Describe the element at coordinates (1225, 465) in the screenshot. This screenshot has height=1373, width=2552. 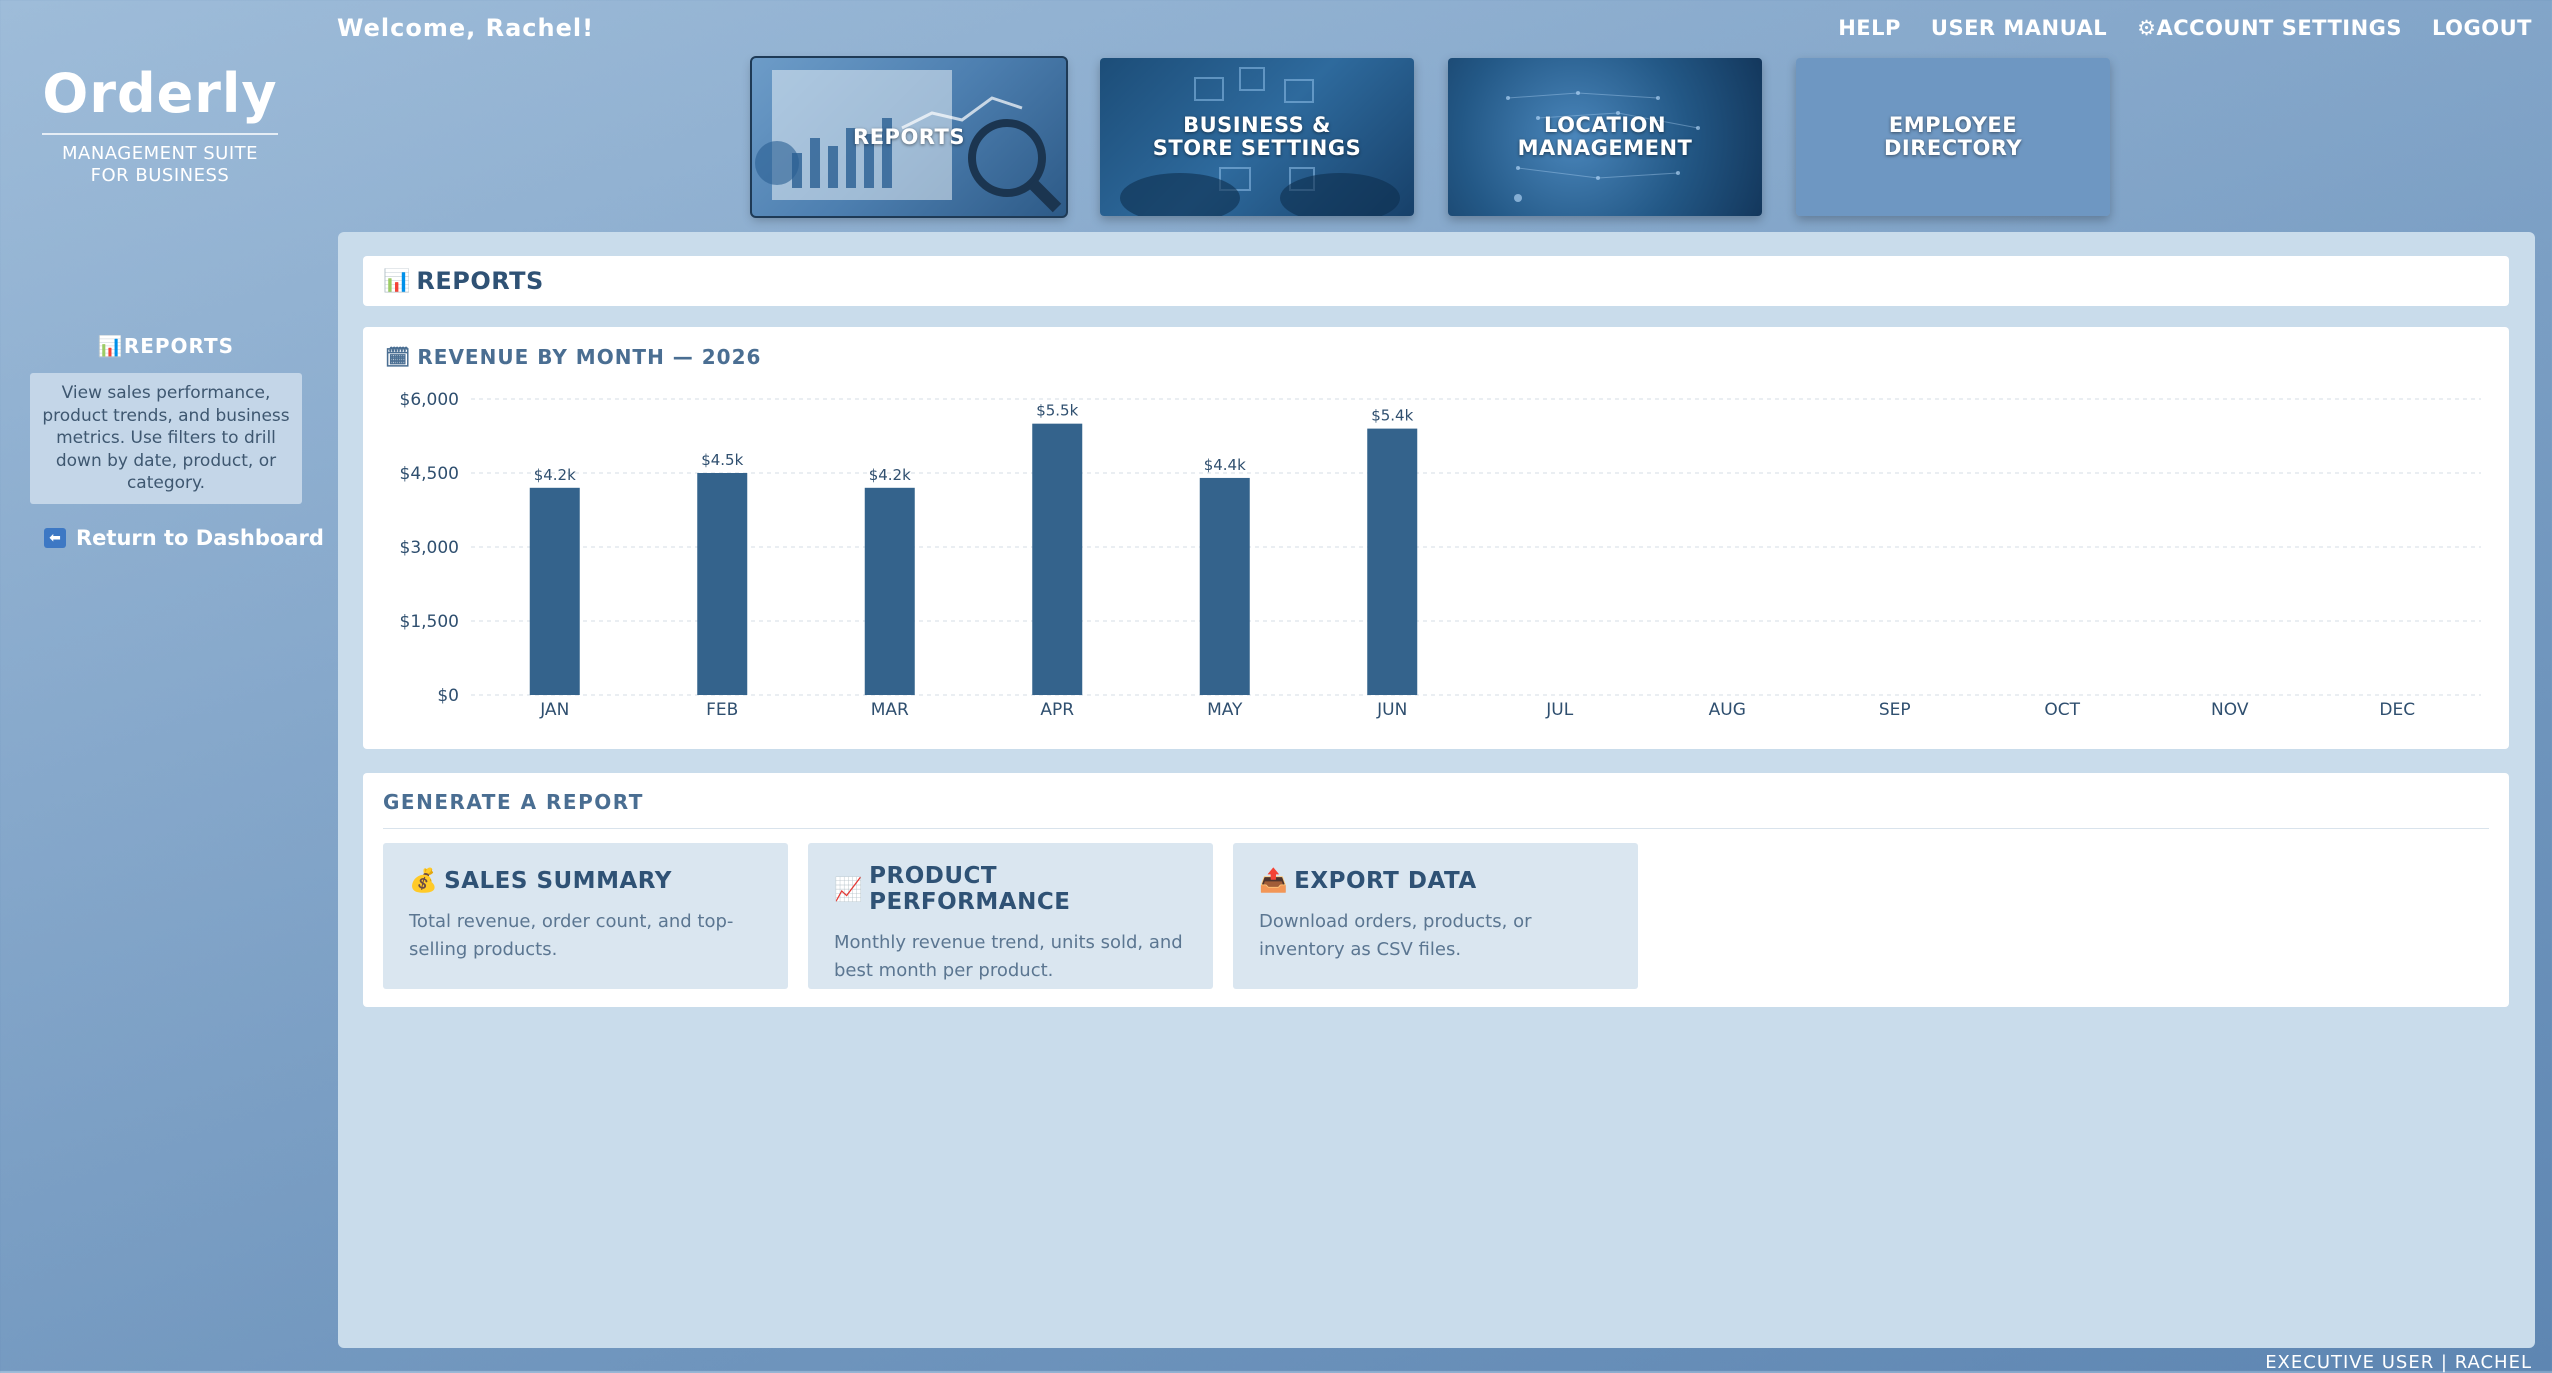
I see `data-label: $4.4k` at that location.